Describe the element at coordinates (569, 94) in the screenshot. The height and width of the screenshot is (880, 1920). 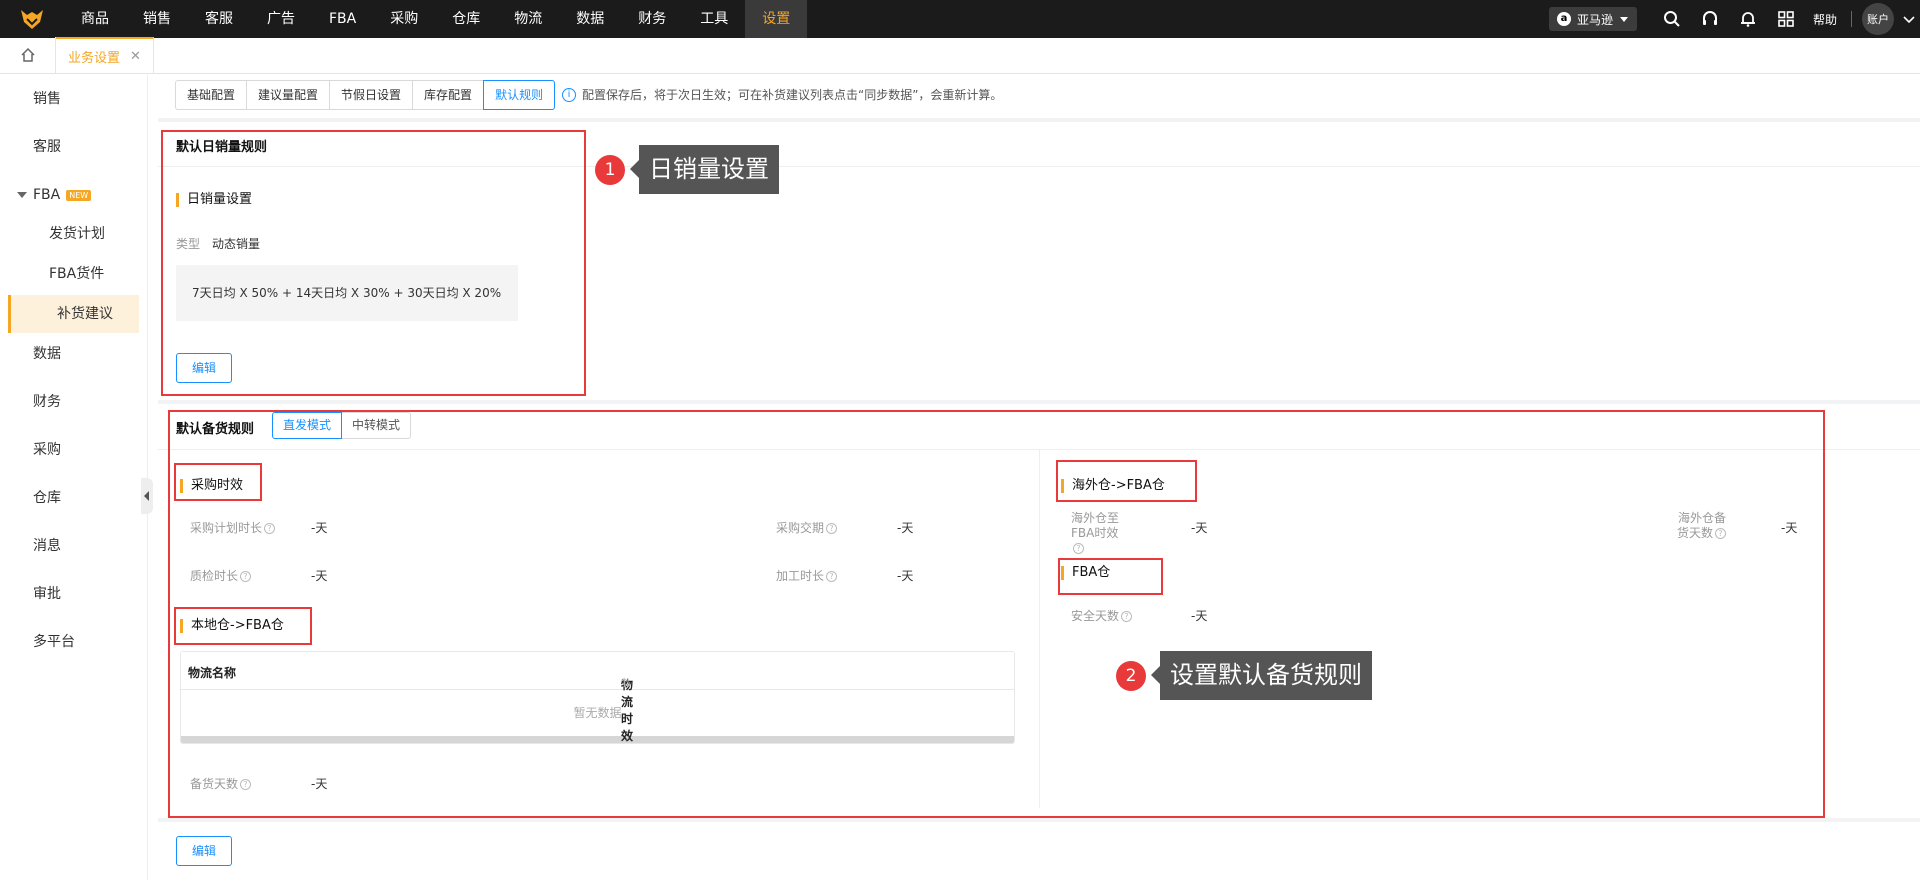
I see `info-icon: i` at that location.